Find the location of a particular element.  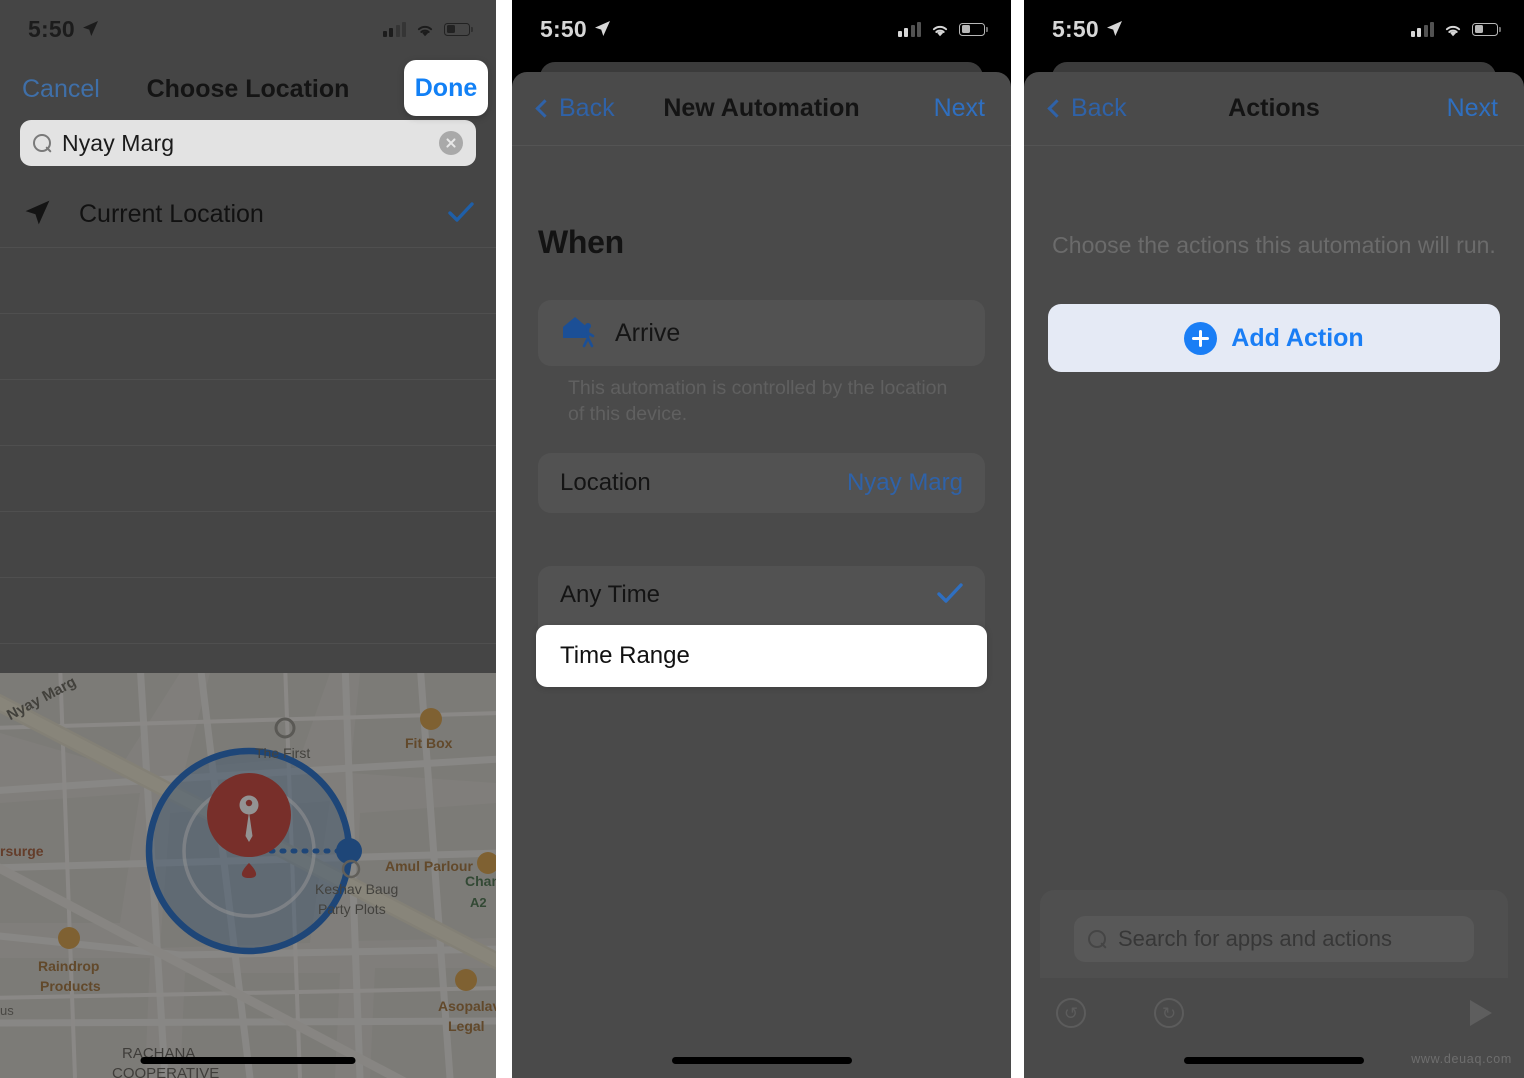

house-arrive-icon is located at coordinates (579, 333).